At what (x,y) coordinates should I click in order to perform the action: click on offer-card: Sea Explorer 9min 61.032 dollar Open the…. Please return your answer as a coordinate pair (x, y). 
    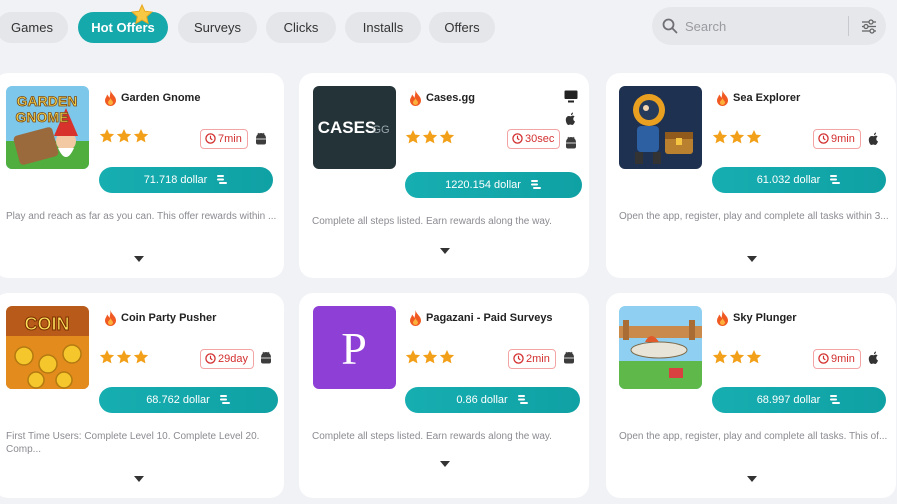
    Looking at the image, I should click on (751, 175).